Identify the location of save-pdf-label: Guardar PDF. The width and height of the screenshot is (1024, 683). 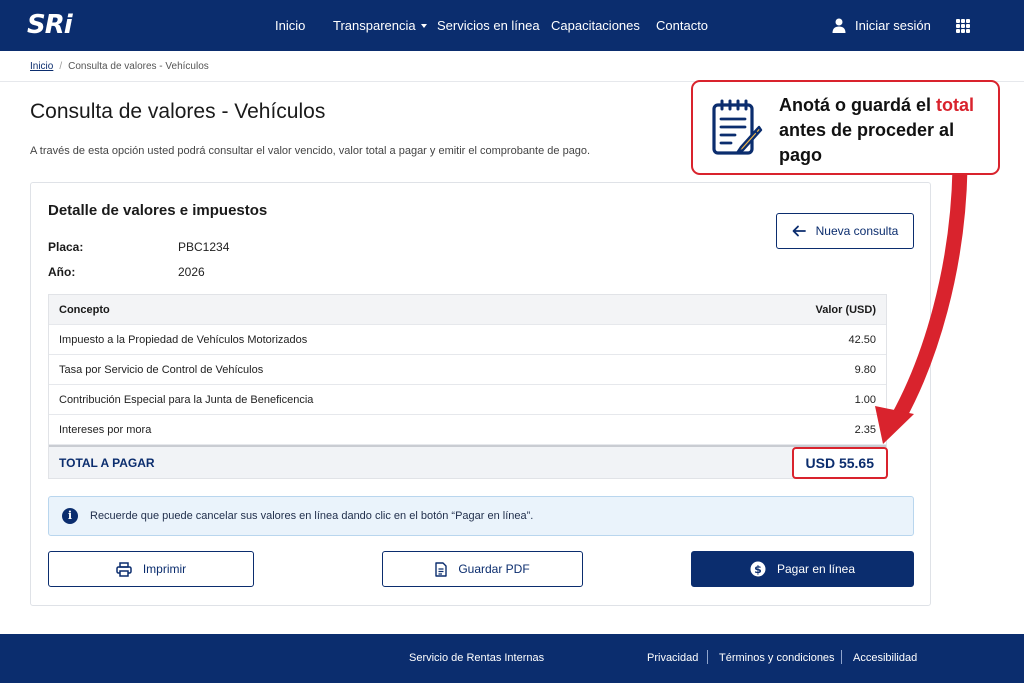
(494, 569).